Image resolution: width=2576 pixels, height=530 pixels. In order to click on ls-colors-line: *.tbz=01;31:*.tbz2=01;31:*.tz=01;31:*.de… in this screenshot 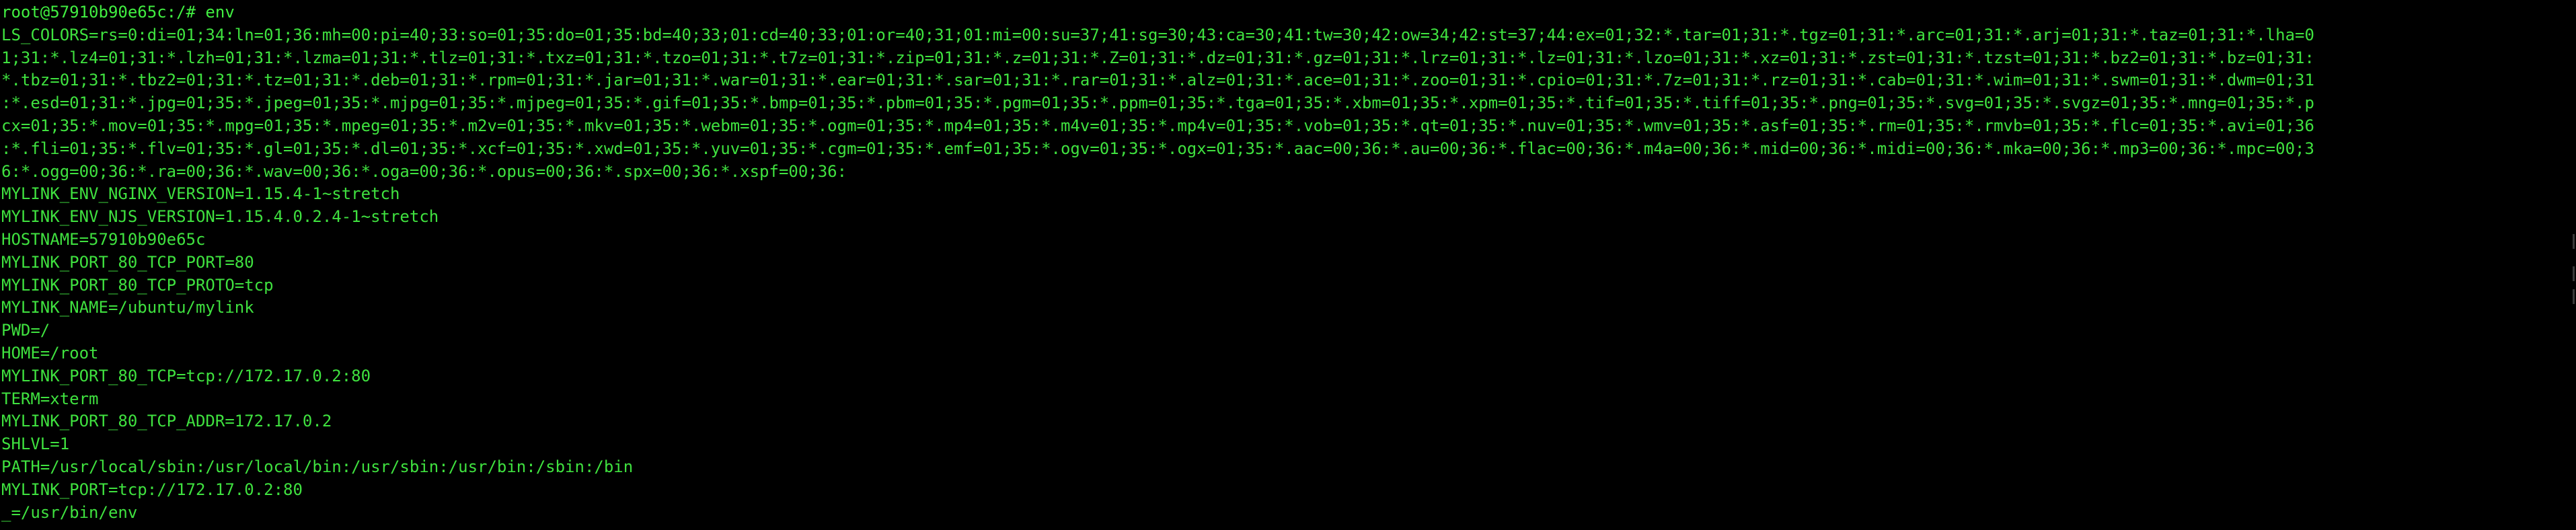, I will do `click(1157, 80)`.